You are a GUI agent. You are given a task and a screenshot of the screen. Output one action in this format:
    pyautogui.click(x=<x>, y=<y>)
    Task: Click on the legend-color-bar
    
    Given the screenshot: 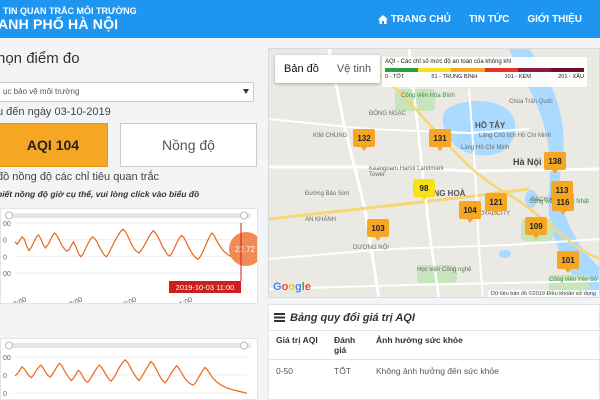 What is the action you would take?
    pyautogui.click(x=485, y=70)
    